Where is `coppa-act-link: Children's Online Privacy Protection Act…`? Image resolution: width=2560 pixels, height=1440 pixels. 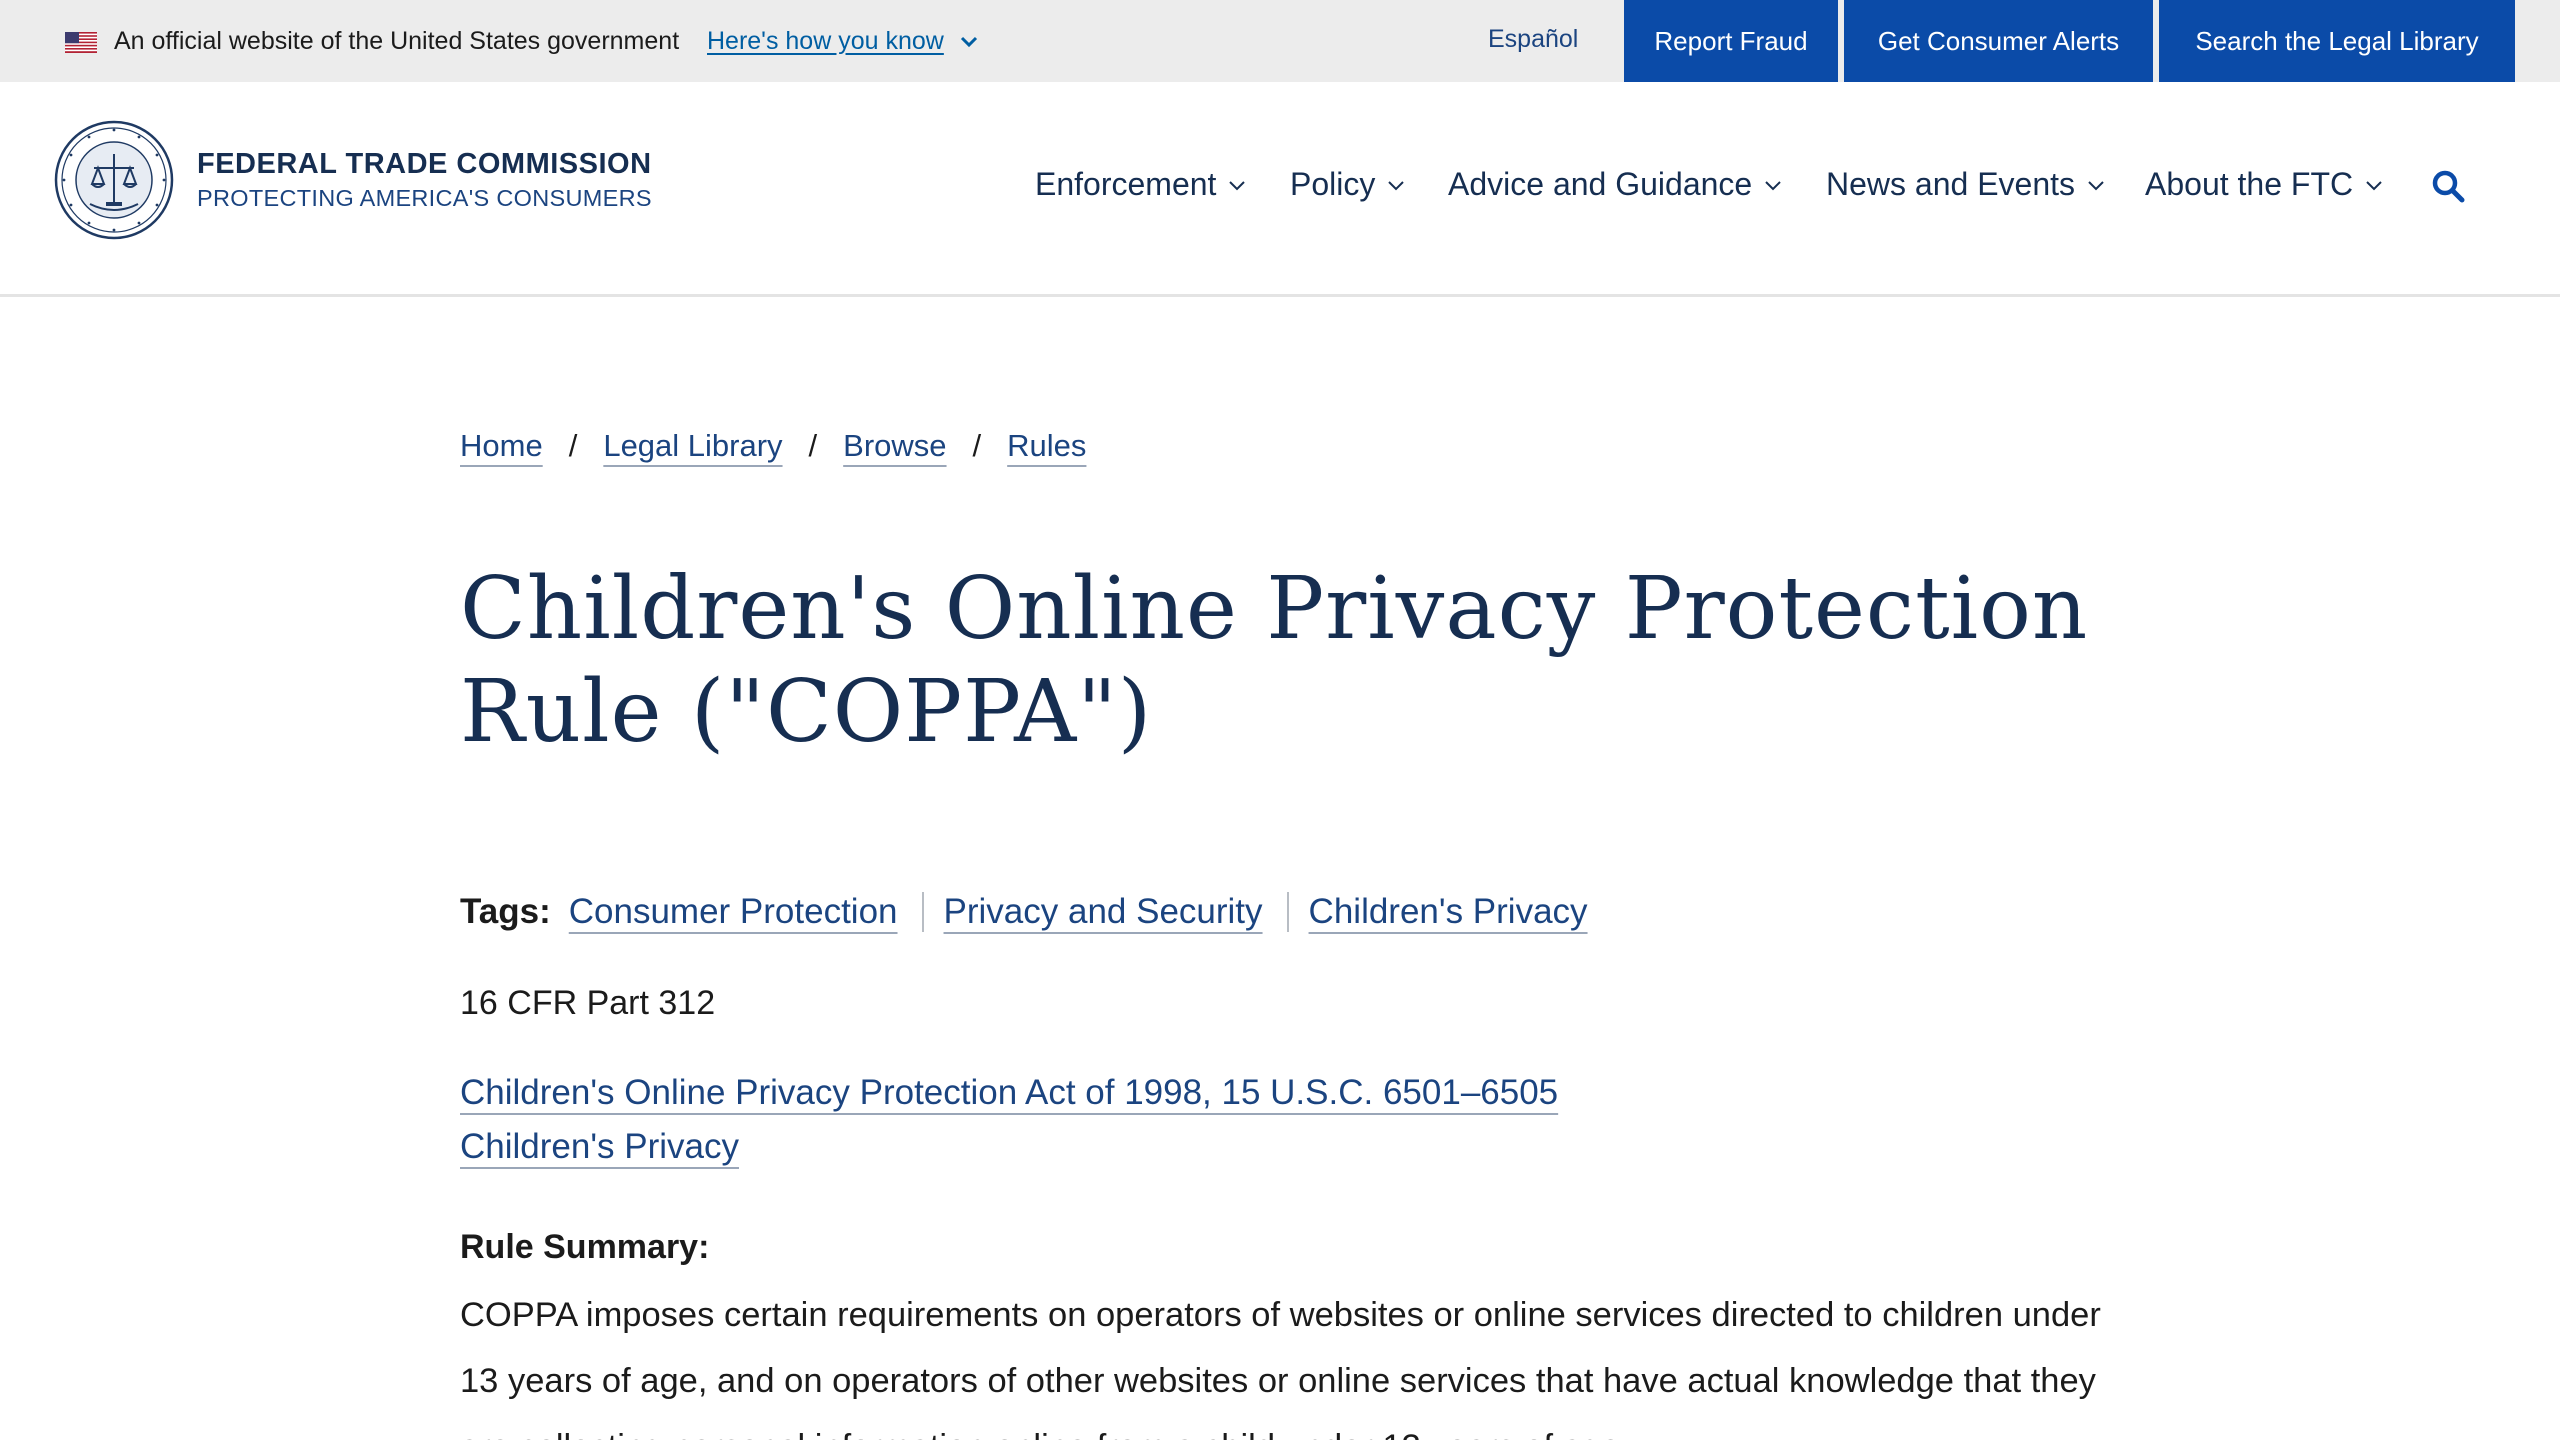
coppa-act-link: Children's Online Privacy Protection Act… is located at coordinates (1009, 1093).